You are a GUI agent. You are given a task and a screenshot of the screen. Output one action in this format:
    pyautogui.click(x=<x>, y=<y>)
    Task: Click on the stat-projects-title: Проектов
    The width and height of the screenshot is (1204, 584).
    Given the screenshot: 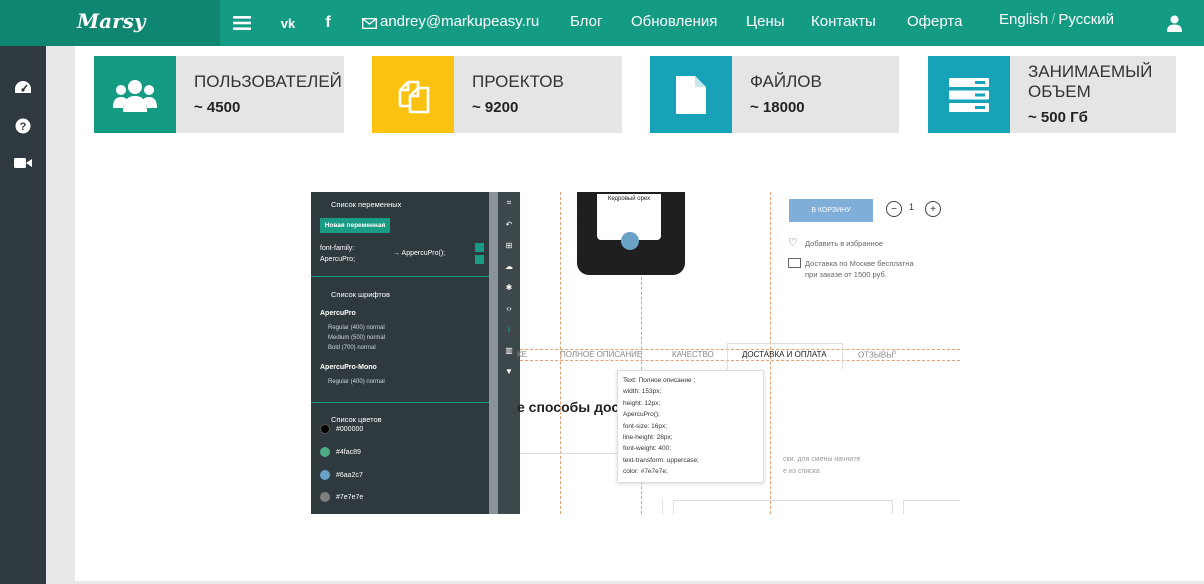 What is the action you would take?
    pyautogui.click(x=518, y=81)
    